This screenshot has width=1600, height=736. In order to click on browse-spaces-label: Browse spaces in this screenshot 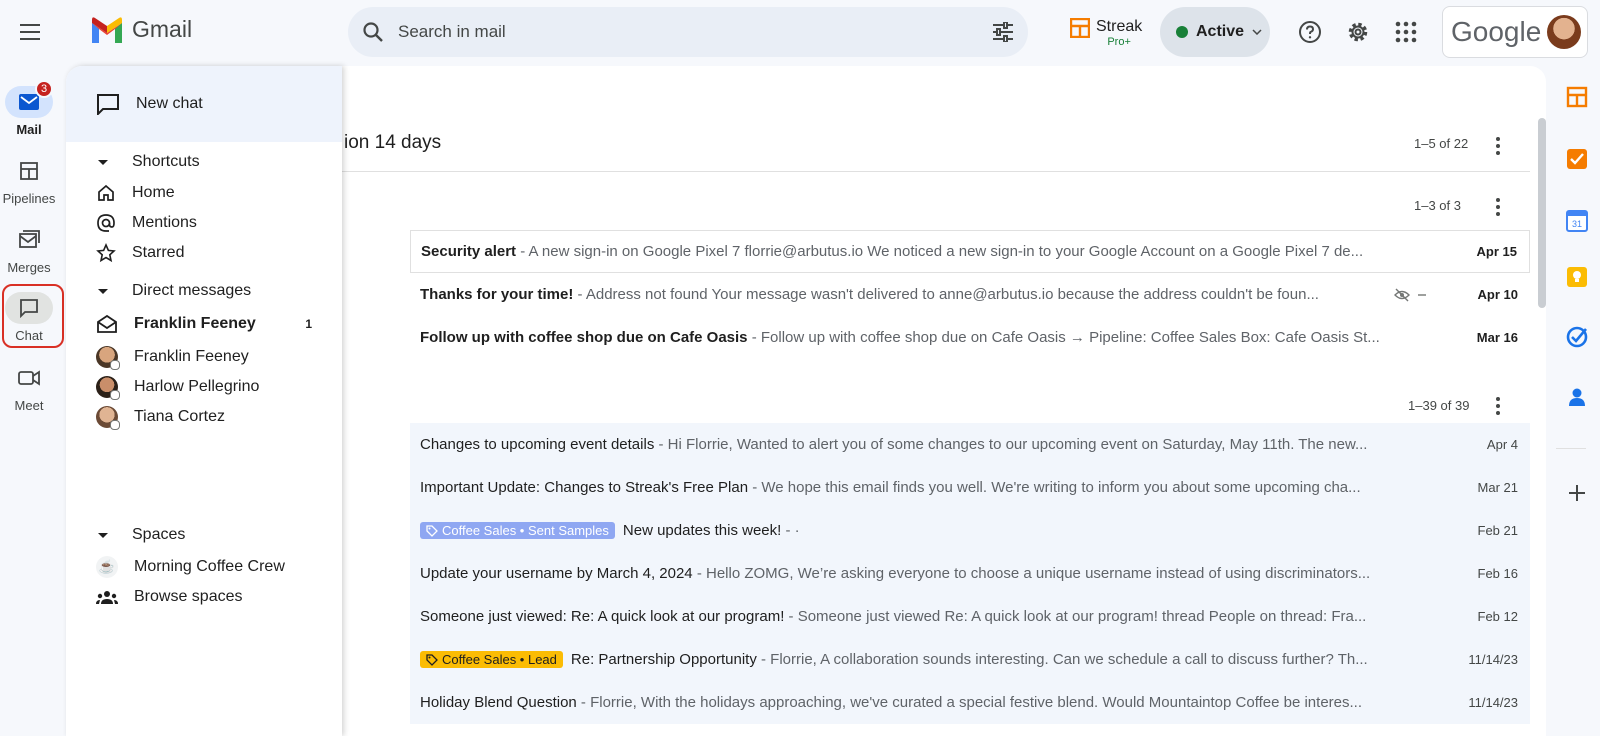, I will do `click(188, 596)`.